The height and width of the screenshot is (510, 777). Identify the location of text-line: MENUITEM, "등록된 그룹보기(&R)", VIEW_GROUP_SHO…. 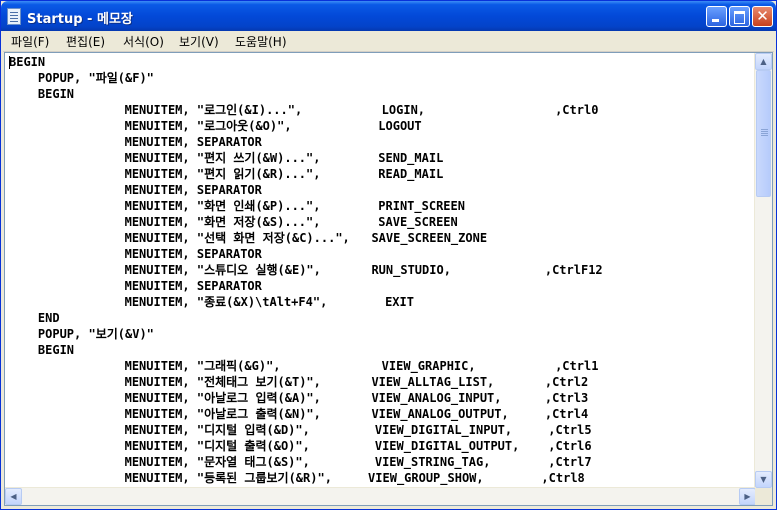
(297, 478).